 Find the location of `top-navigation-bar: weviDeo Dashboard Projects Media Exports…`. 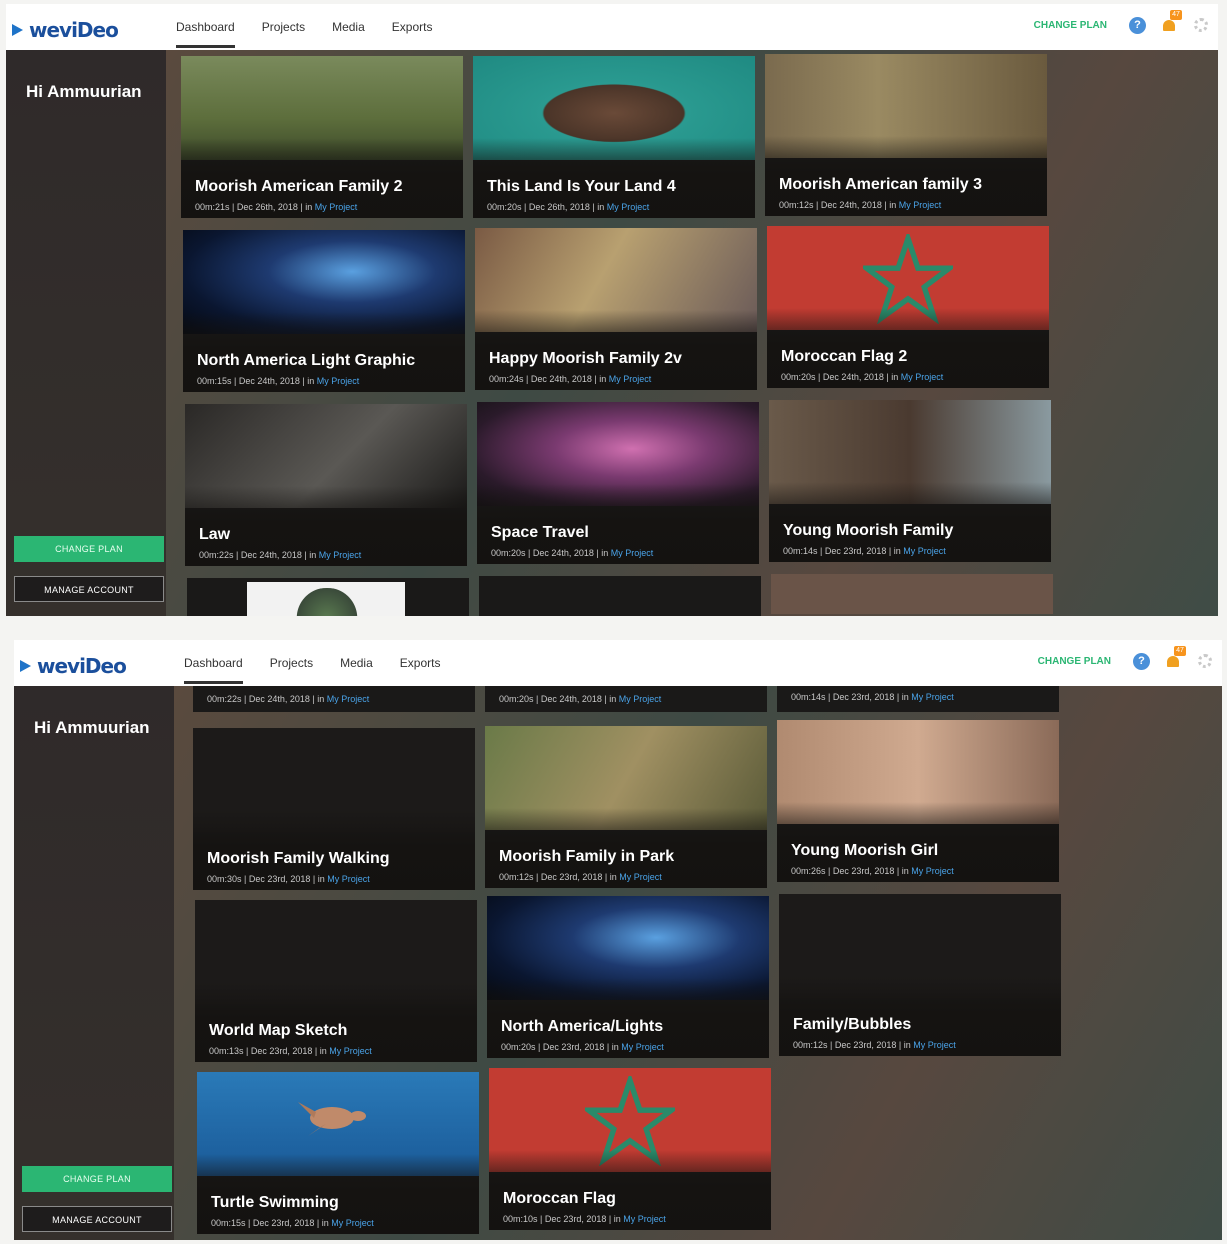

top-navigation-bar: weviDeo Dashboard Projects Media Exports… is located at coordinates (612, 27).